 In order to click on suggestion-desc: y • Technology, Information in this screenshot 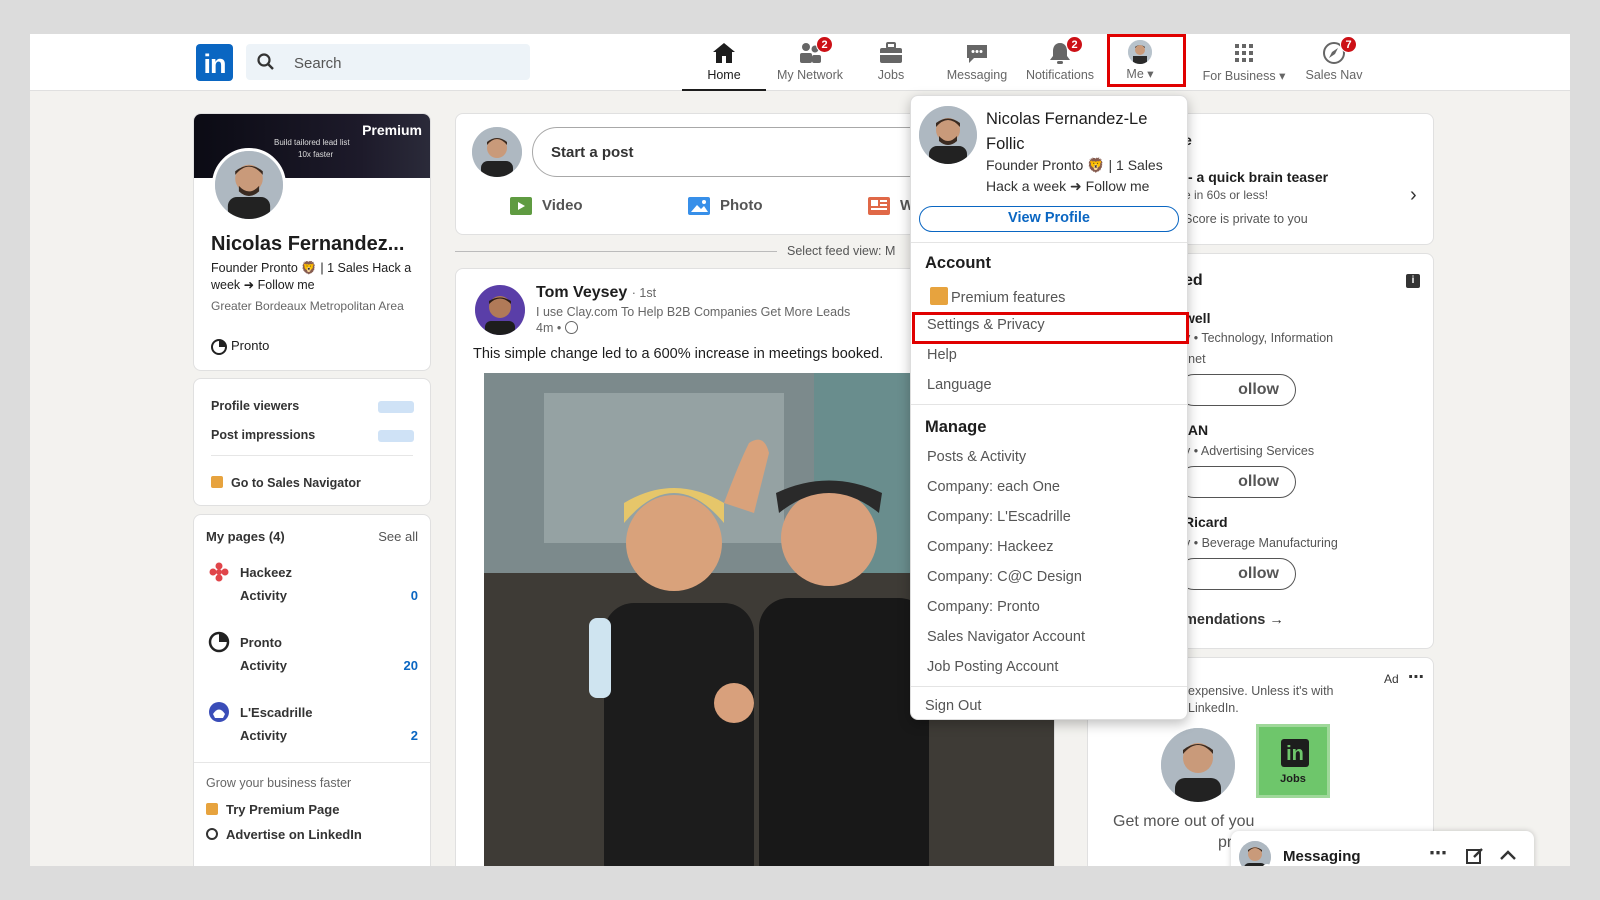, I will do `click(1259, 338)`.